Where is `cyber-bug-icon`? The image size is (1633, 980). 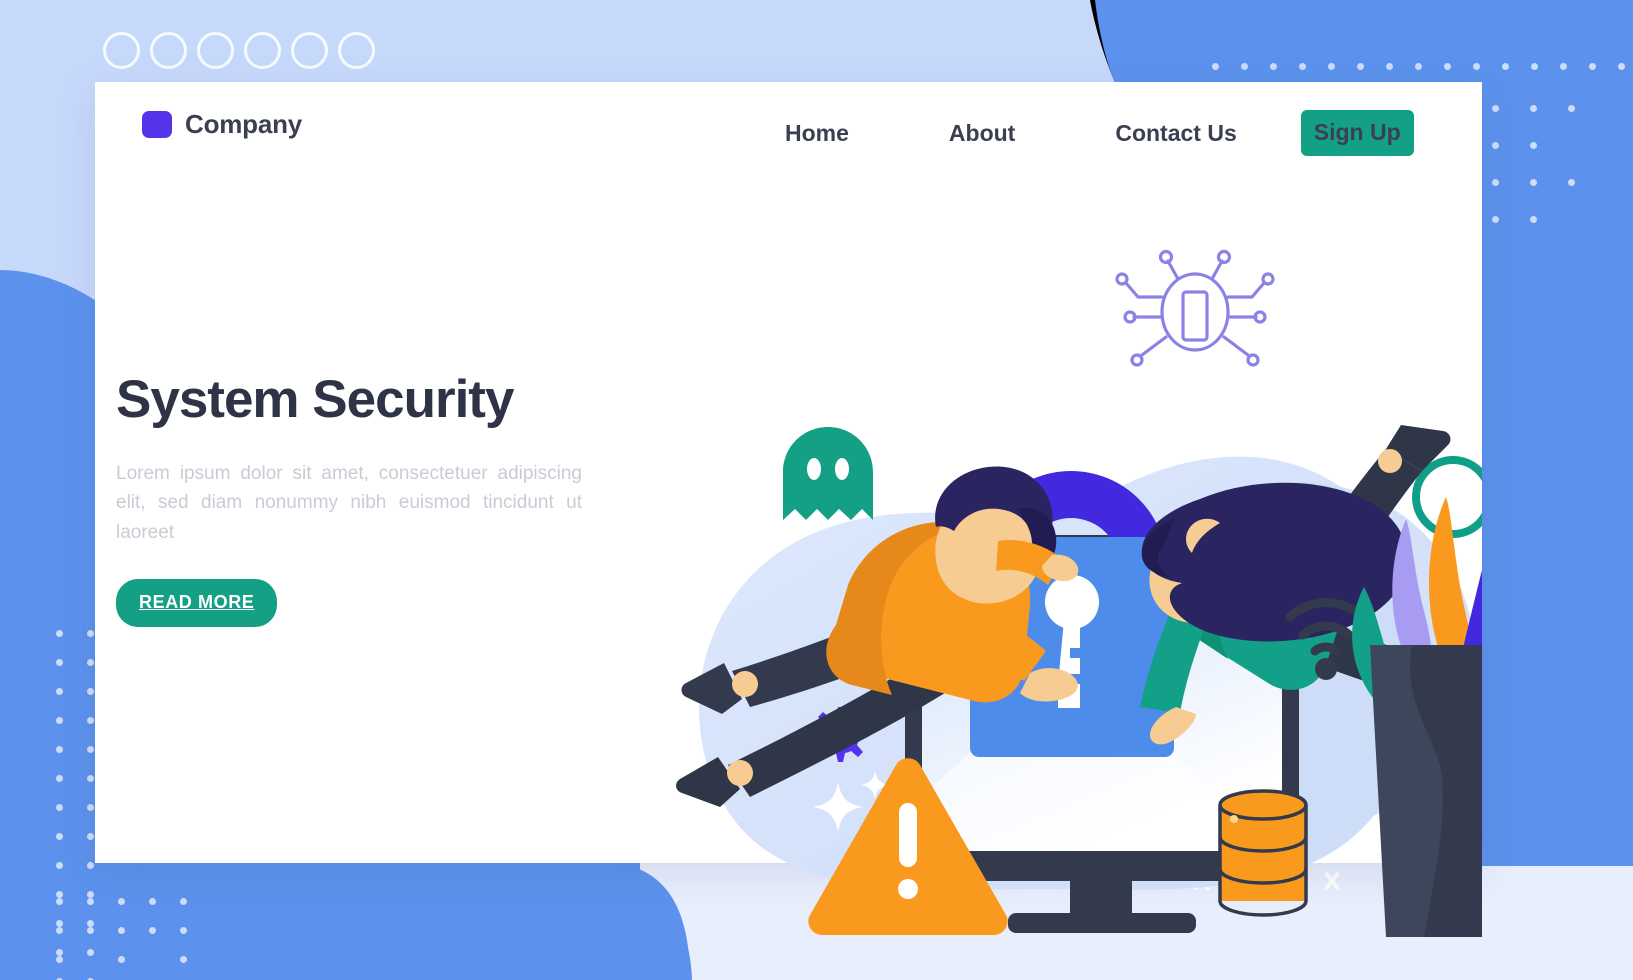 cyber-bug-icon is located at coordinates (1195, 308).